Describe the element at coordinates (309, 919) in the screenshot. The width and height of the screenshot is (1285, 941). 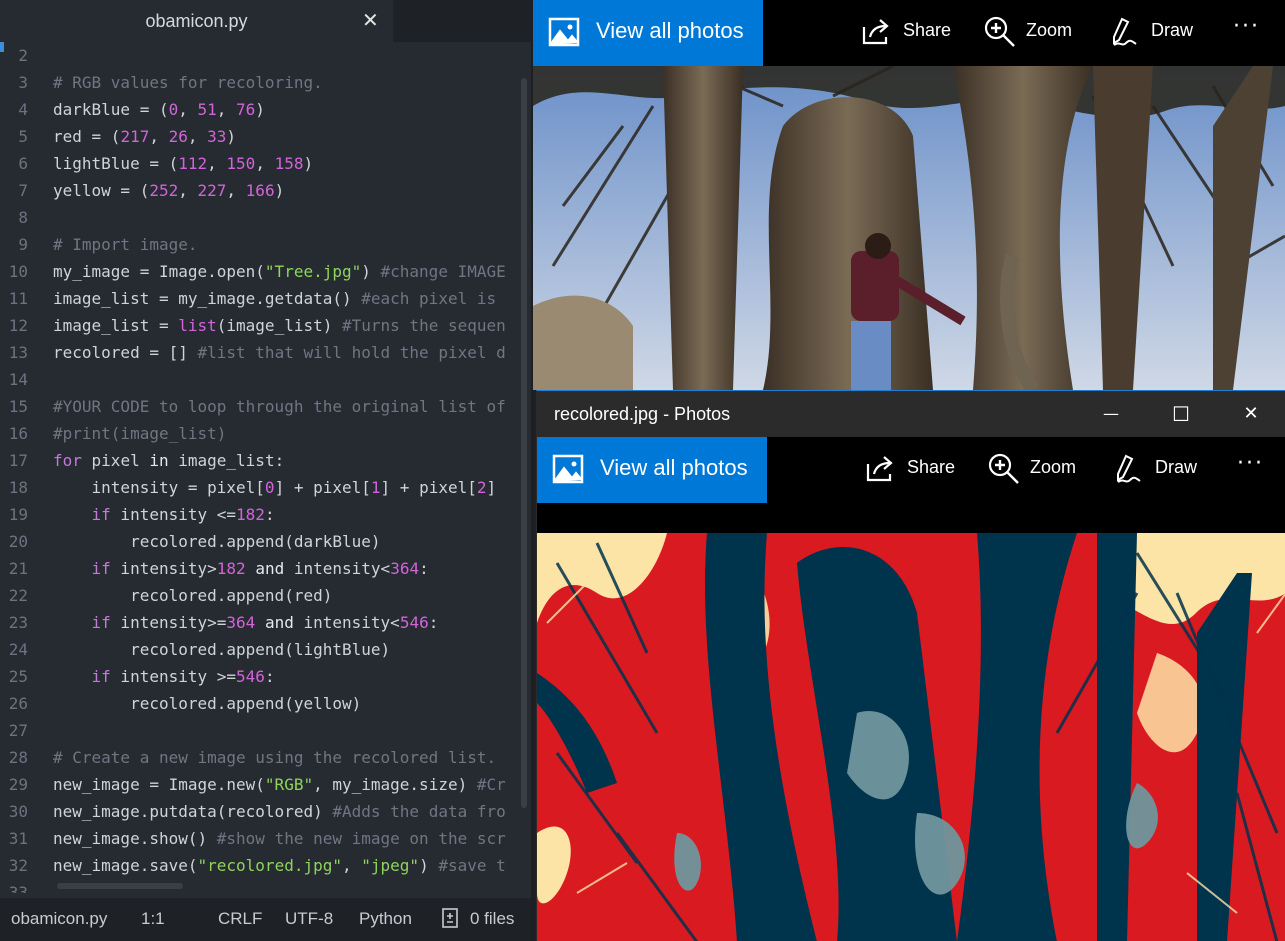
I see `status-encoding: UTF-8` at that location.